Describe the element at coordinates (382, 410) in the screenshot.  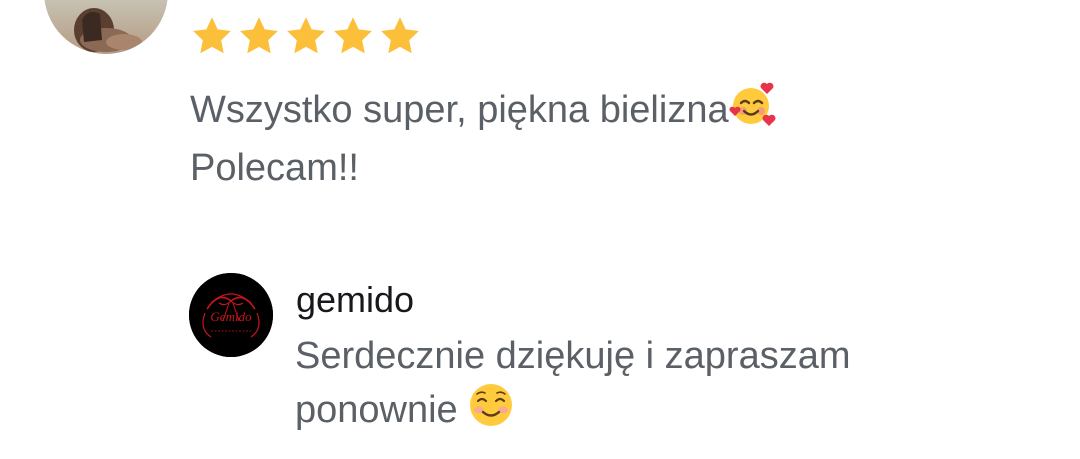
I see `reply-text-line-2-content: ponownie` at that location.